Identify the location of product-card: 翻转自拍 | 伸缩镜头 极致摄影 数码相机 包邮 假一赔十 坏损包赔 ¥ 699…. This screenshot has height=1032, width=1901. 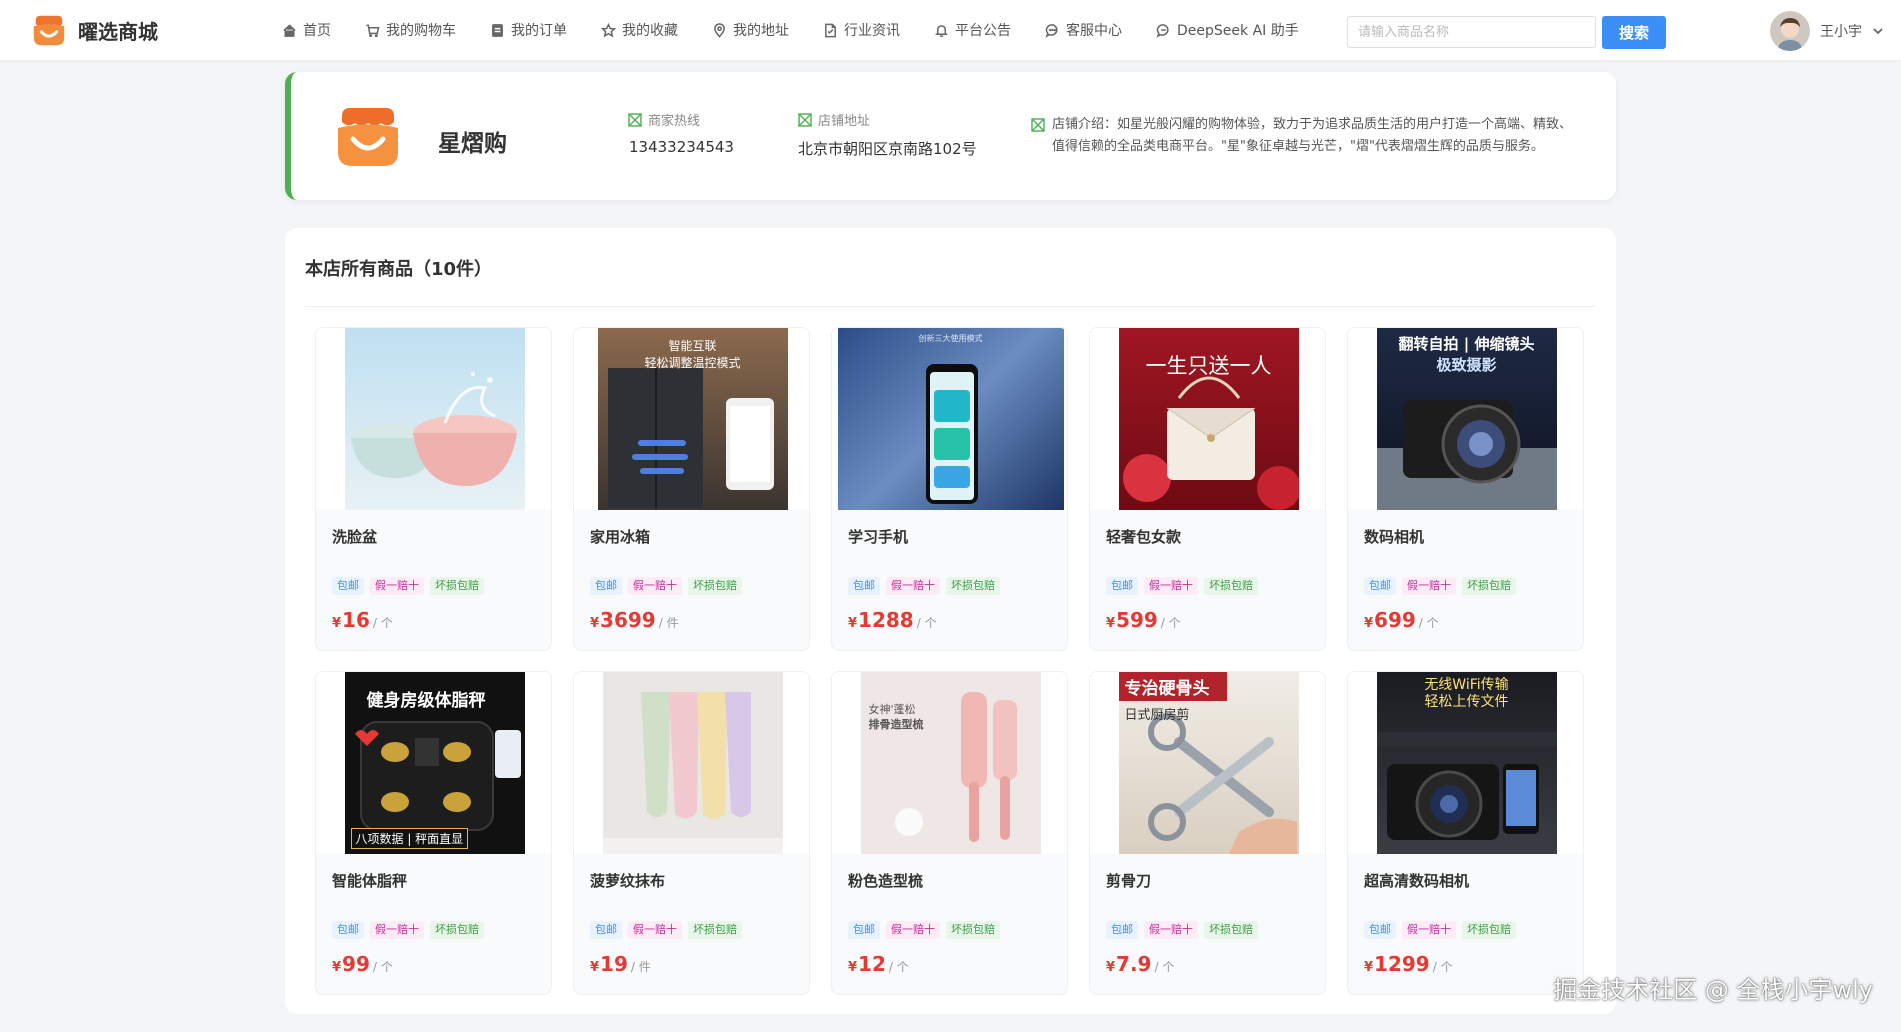
(1465, 489).